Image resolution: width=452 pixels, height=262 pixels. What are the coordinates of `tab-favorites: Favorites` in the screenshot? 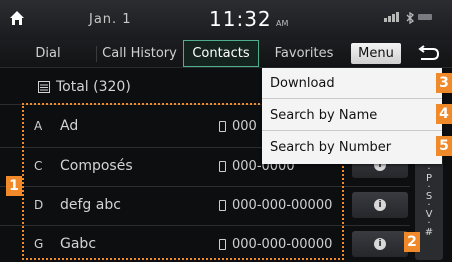 It's located at (304, 53).